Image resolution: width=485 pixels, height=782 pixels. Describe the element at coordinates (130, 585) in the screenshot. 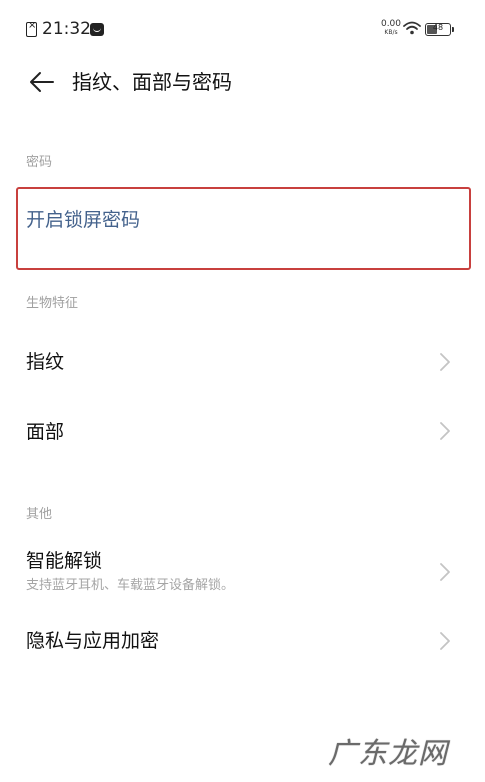

I see `smart-unlock-description: 支持蓝牙耳机、车载蓝牙设备解锁。` at that location.